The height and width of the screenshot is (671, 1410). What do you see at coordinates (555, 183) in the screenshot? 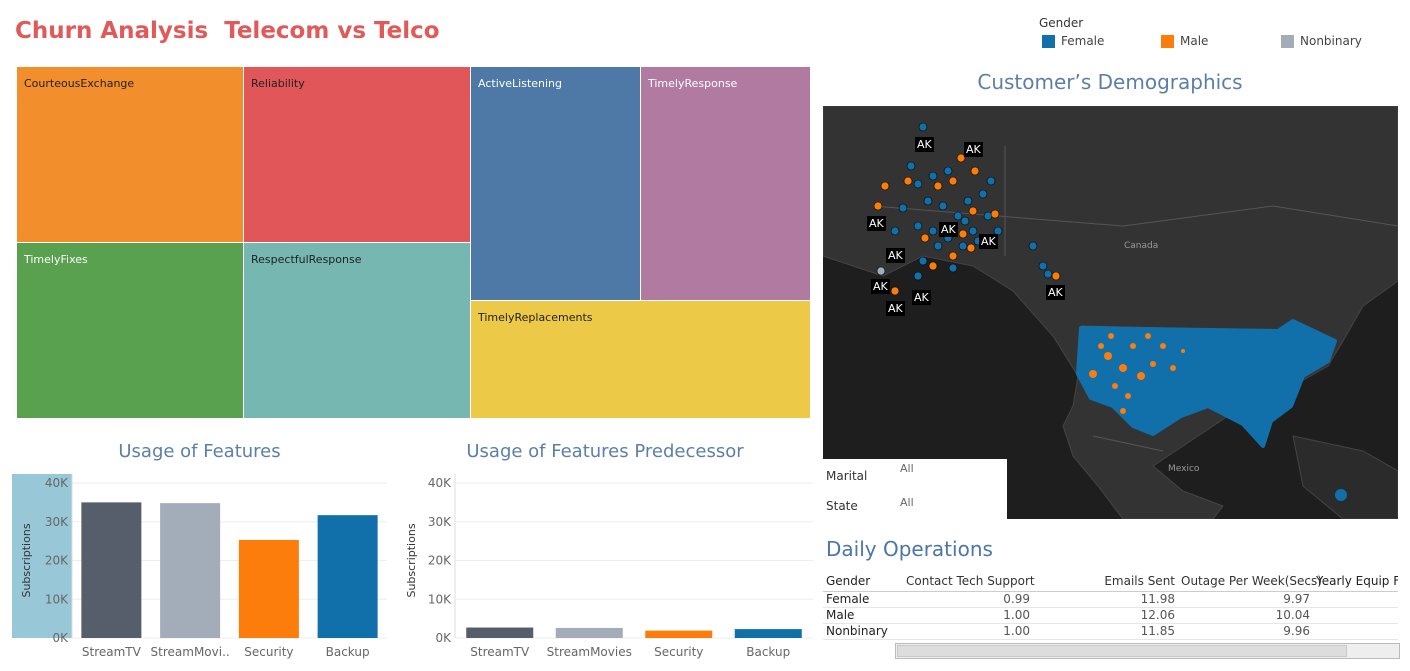
I see `treemap-tile-active-listening: ActiveListening` at bounding box center [555, 183].